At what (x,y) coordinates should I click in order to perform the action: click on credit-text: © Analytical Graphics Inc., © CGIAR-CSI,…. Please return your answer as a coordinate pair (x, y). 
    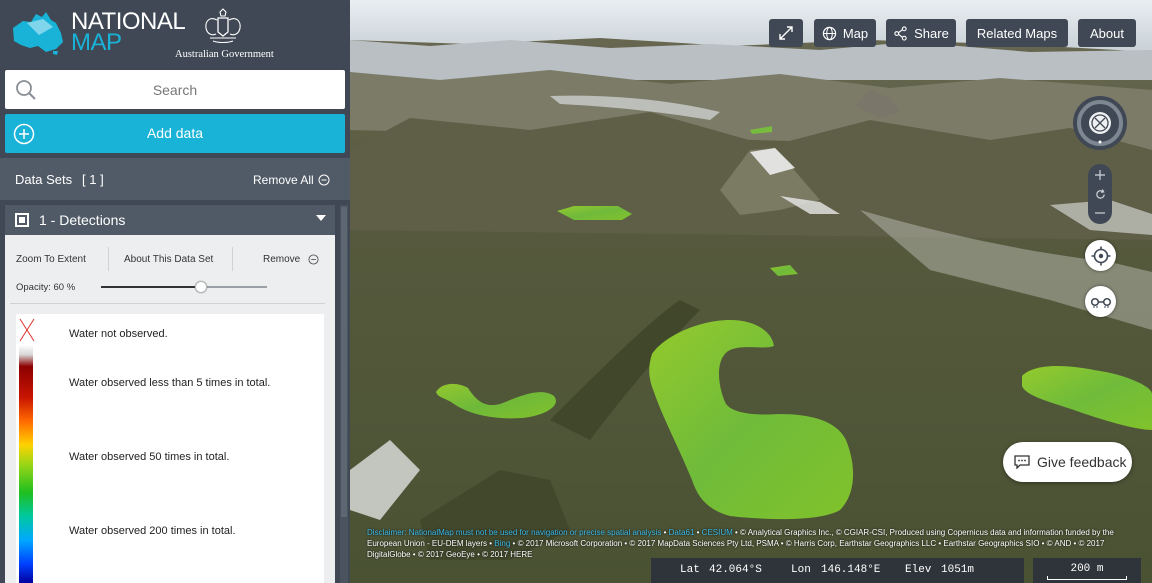
    Looking at the image, I should click on (927, 532).